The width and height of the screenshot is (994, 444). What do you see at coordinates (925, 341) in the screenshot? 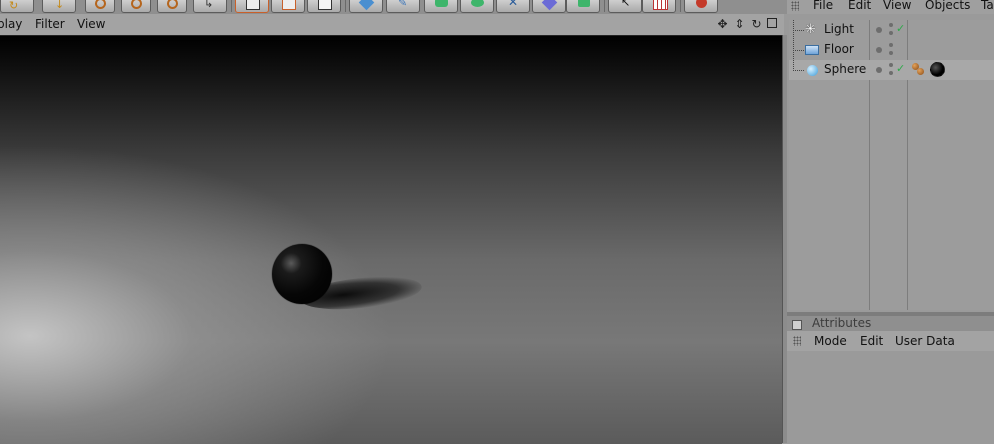
I see `attr-menu-user-data: User Data` at bounding box center [925, 341].